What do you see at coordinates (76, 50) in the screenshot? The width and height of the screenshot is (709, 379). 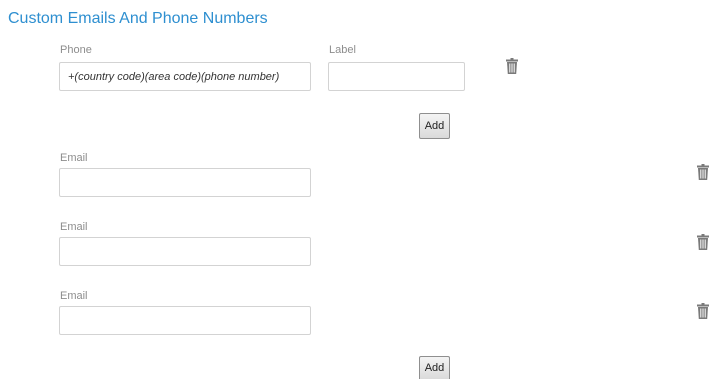 I see `phone-label: Phone` at bounding box center [76, 50].